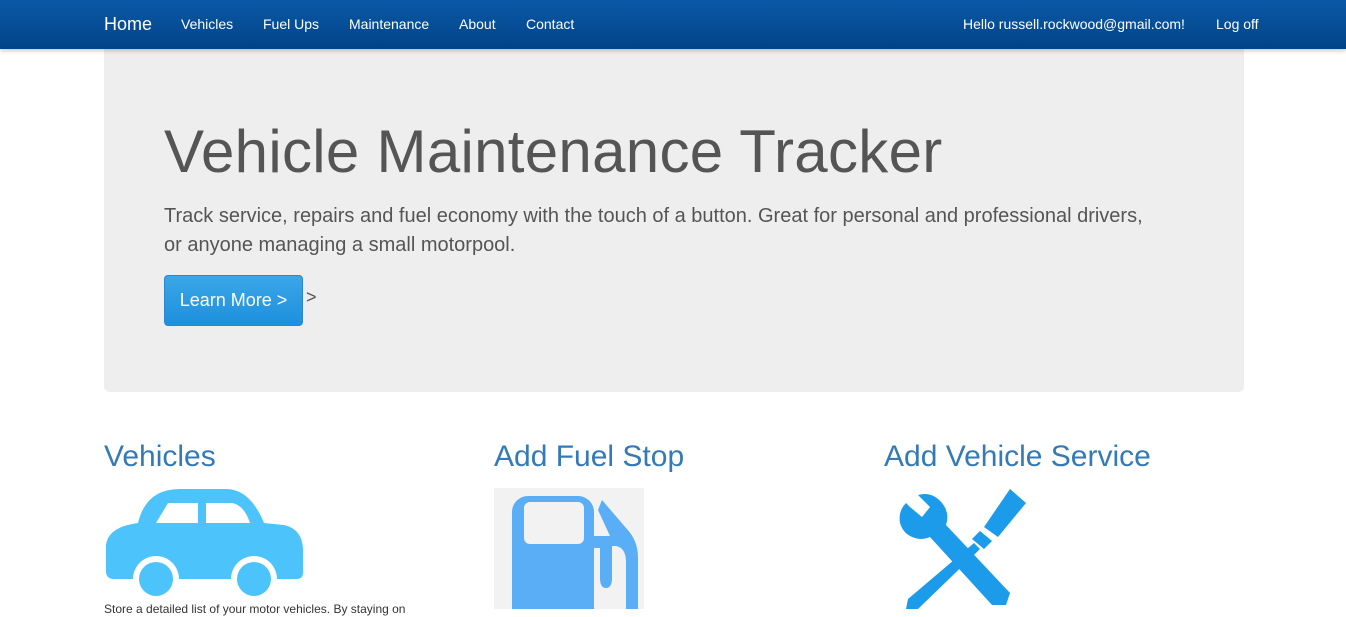  Describe the element at coordinates (550, 24) in the screenshot. I see `nav-link-contact: Contact` at that location.